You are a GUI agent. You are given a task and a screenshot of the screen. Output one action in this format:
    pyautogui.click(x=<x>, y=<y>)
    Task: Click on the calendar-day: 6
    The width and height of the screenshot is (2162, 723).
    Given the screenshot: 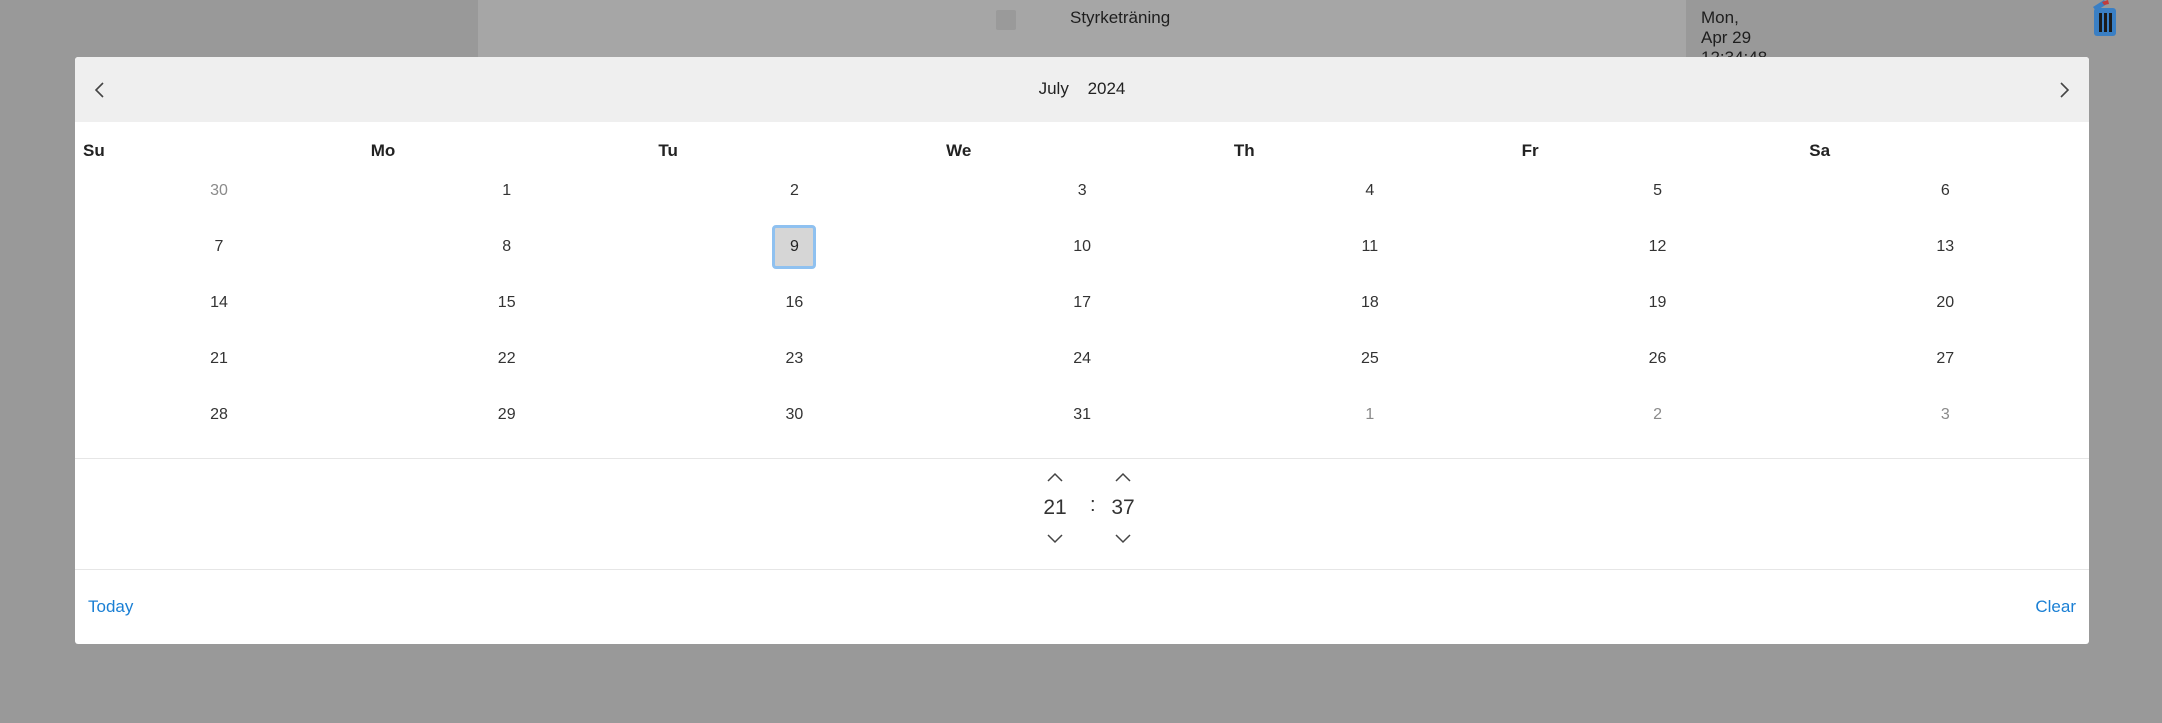 What is the action you would take?
    pyautogui.click(x=1945, y=191)
    